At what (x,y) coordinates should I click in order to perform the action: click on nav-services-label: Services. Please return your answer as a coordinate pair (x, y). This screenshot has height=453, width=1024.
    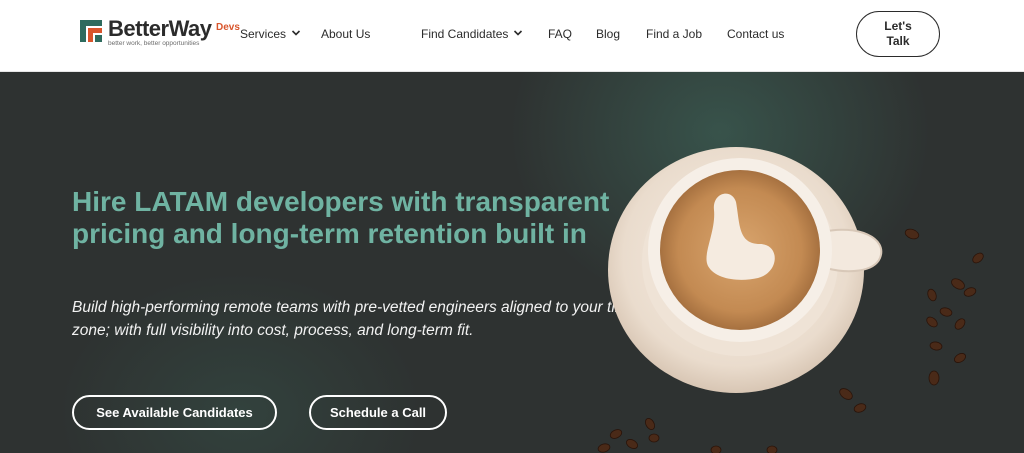
    Looking at the image, I should click on (263, 34).